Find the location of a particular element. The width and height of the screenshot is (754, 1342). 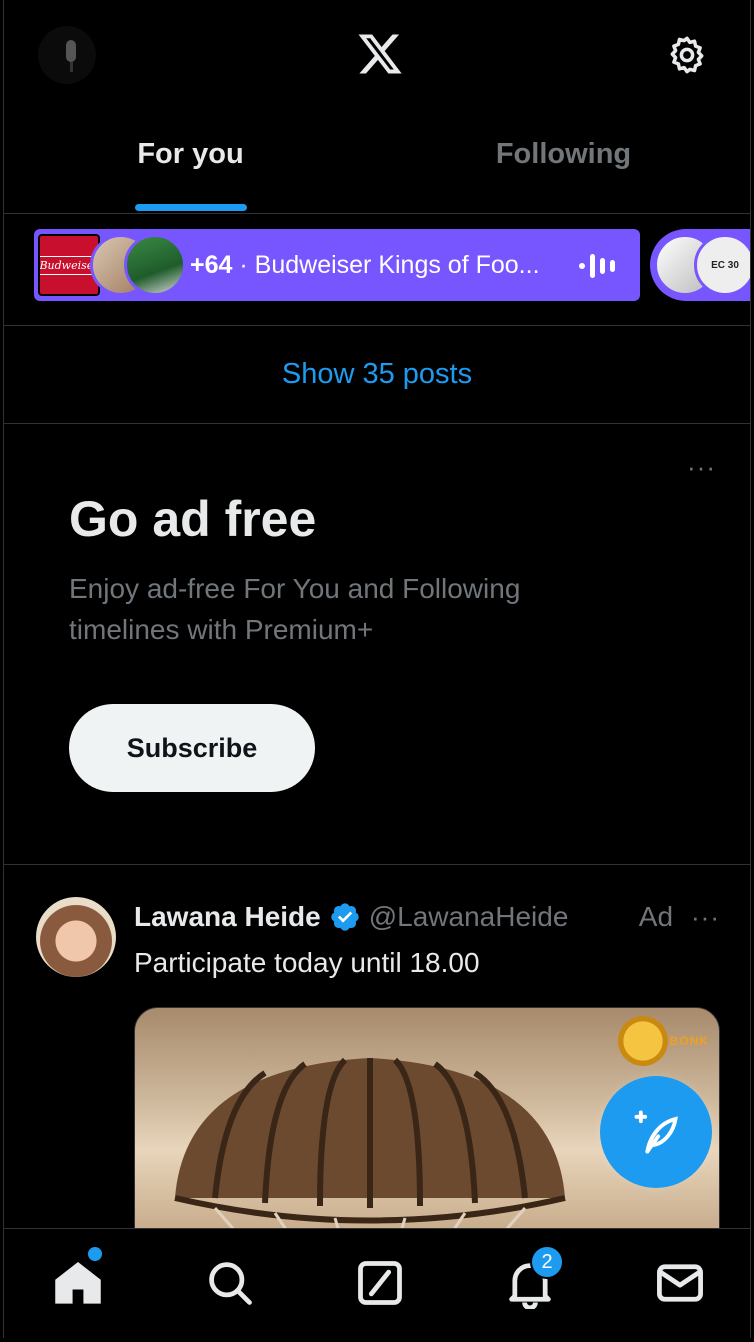

profile-avatar is located at coordinates (67, 55).